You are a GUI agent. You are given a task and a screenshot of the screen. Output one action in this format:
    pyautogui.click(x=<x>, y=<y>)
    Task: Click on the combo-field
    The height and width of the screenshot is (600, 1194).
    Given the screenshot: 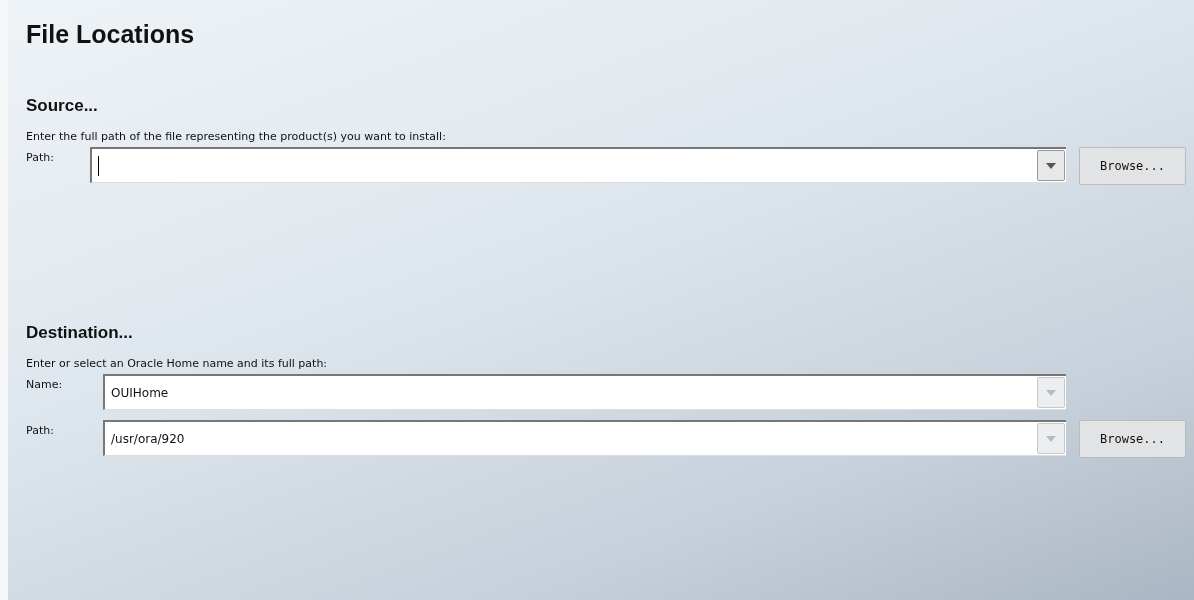 What is the action you would take?
    pyautogui.click(x=578, y=165)
    